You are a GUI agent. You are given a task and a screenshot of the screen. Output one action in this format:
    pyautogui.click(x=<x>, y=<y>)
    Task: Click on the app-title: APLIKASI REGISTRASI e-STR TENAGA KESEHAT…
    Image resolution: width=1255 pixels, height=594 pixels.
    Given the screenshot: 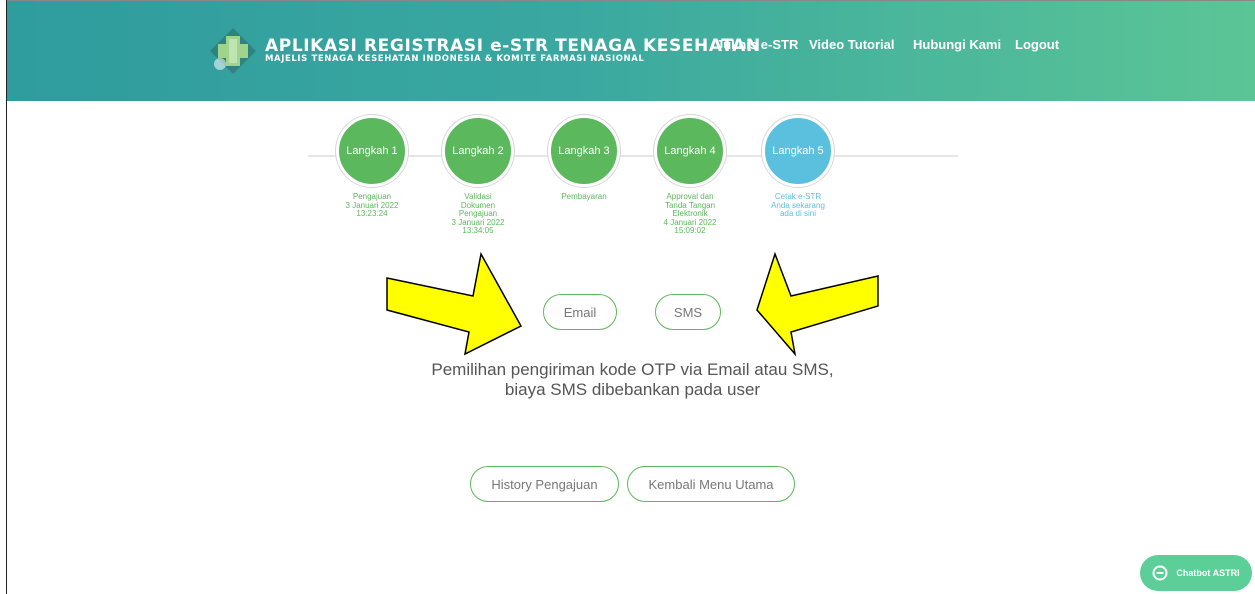 What is the action you would take?
    pyautogui.click(x=513, y=46)
    